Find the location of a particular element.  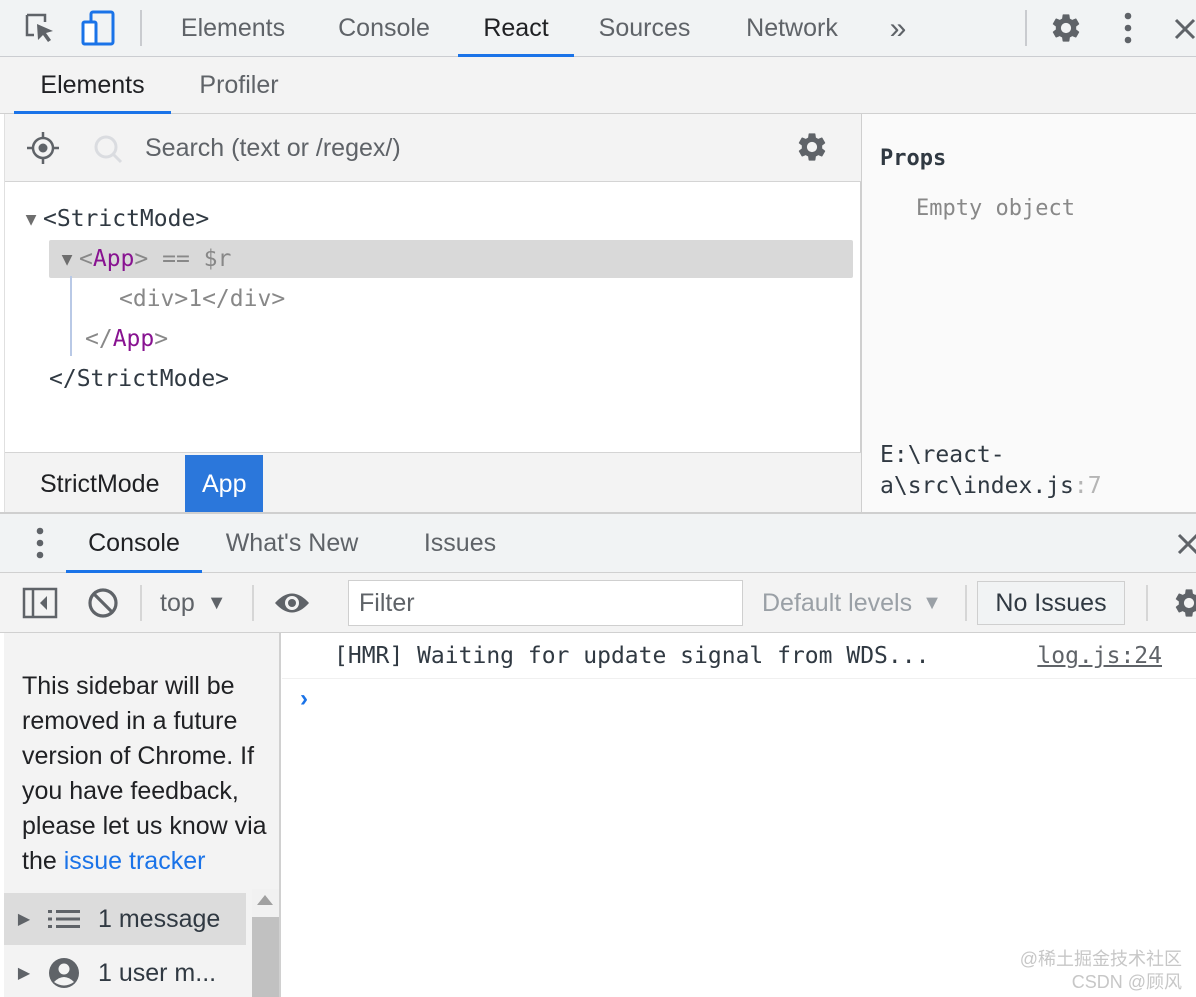

console-toolbar: top ▼ Default levels ▼ No Issues is located at coordinates (598, 603).